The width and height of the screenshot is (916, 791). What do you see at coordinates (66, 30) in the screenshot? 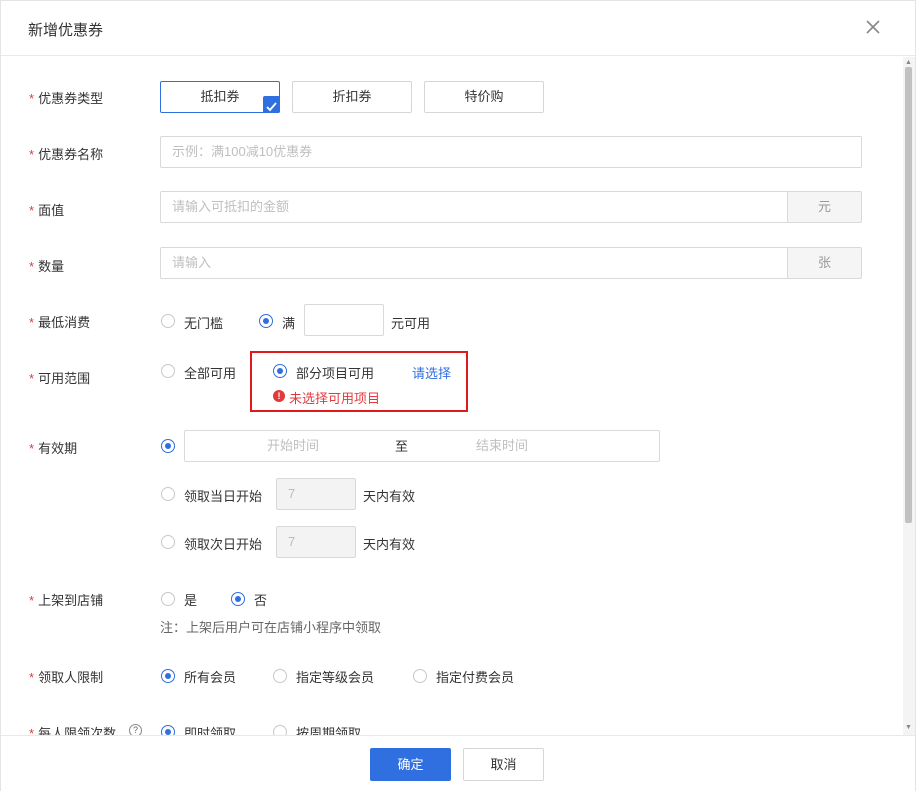
I see `dialog-title: 新增优惠券` at bounding box center [66, 30].